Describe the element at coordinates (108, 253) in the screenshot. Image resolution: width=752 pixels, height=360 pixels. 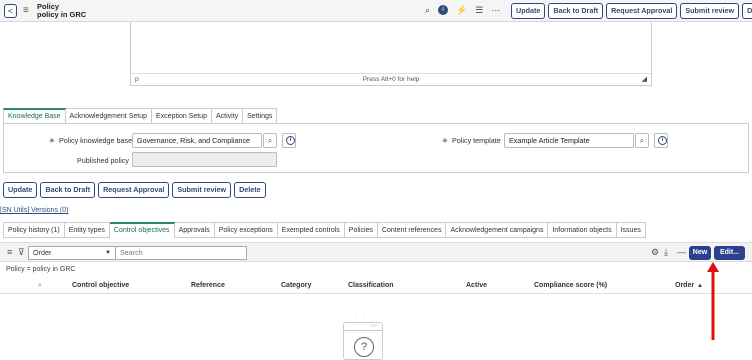
I see `chevron-down-icon: ▼` at that location.